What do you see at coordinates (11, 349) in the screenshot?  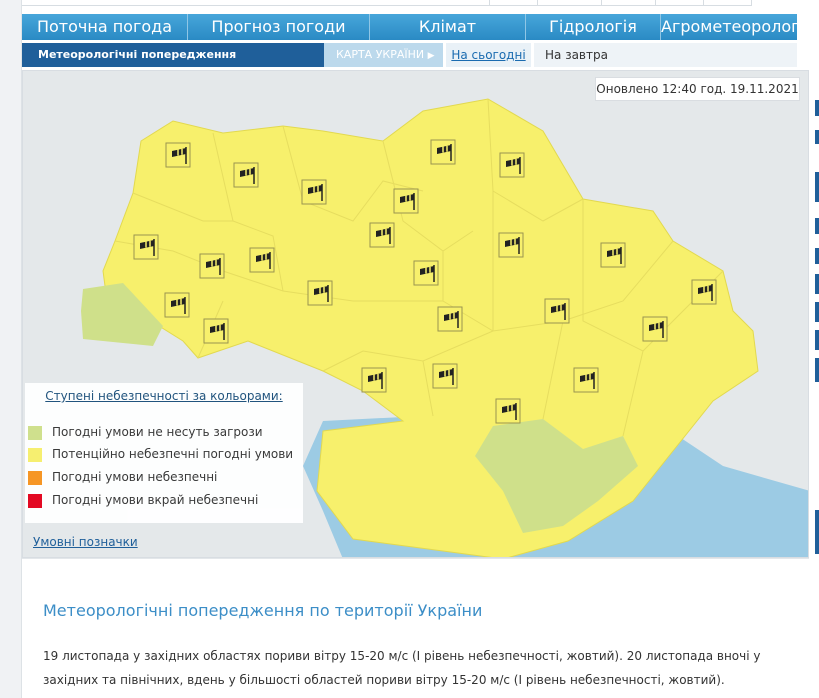 I see `left-rail` at bounding box center [11, 349].